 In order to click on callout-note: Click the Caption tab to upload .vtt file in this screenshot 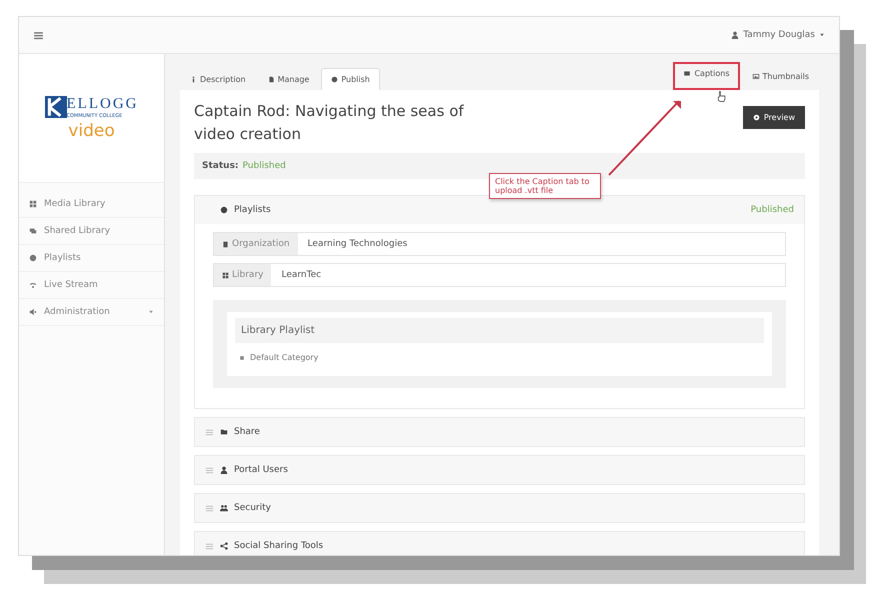, I will do `click(545, 186)`.